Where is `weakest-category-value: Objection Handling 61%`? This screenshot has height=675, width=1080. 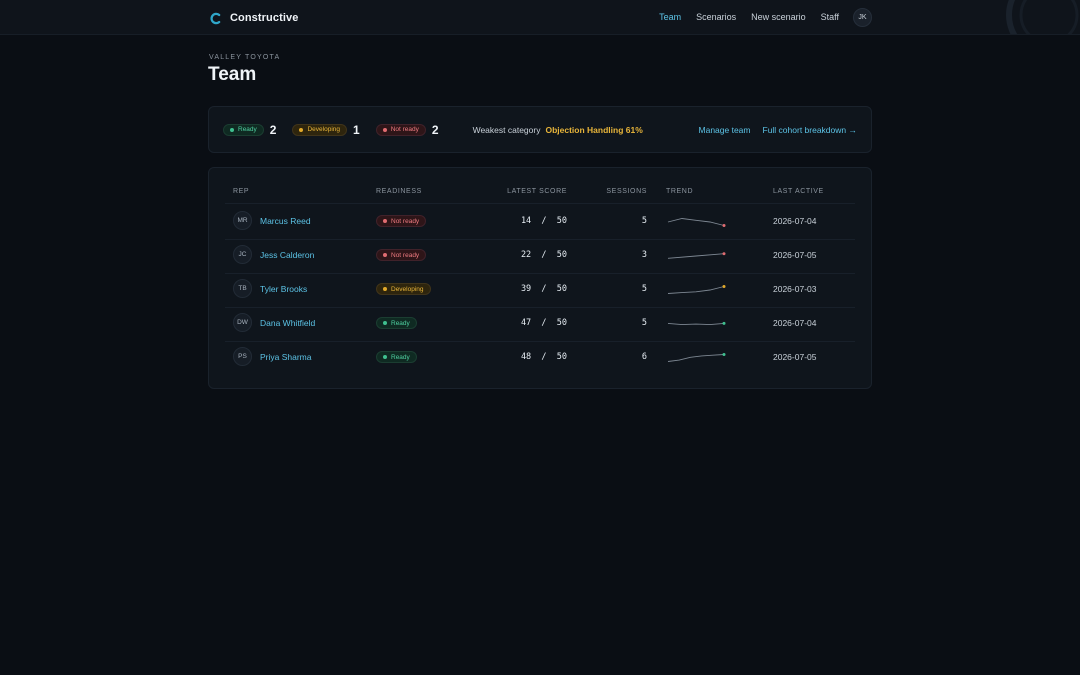 weakest-category-value: Objection Handling 61% is located at coordinates (594, 129).